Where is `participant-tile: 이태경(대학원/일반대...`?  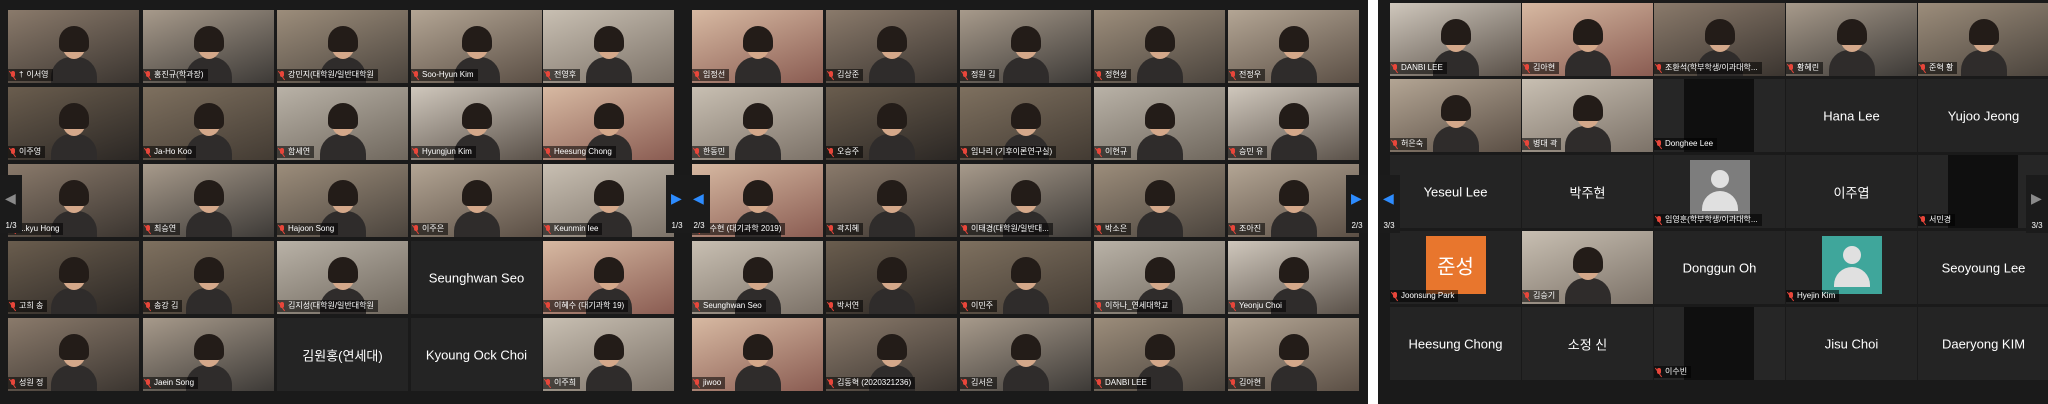 participant-tile: 이태경(대학원/일반대... is located at coordinates (1025, 200).